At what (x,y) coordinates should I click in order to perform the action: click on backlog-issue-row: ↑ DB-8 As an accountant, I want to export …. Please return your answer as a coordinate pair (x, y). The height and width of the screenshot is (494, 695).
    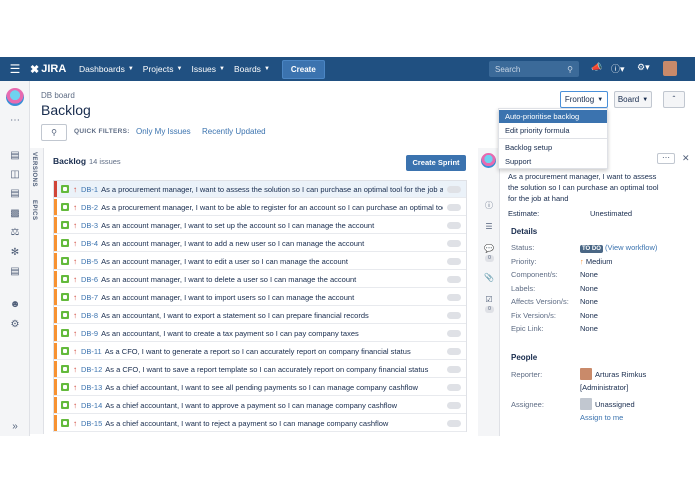
    Looking at the image, I should click on (260, 315).